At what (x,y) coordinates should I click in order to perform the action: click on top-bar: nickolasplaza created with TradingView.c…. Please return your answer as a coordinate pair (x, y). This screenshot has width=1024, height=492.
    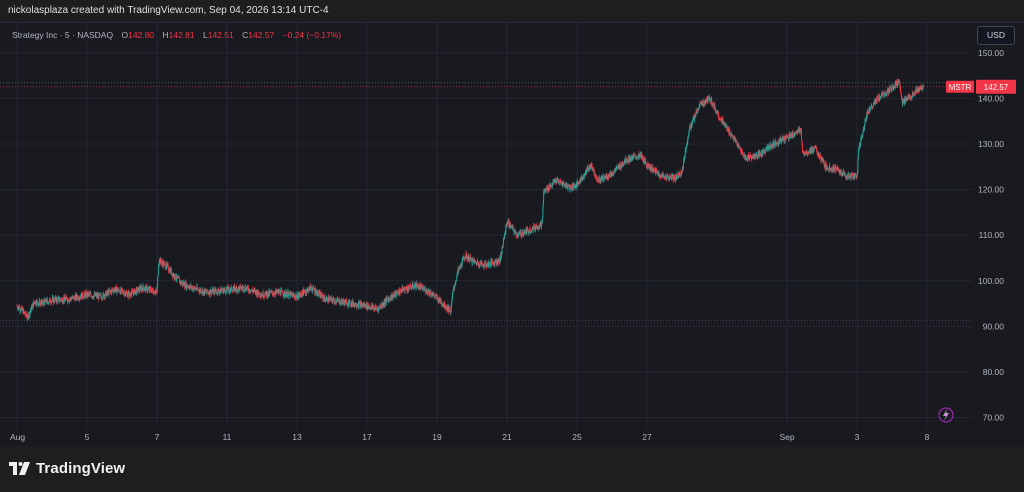
    Looking at the image, I should click on (512, 11).